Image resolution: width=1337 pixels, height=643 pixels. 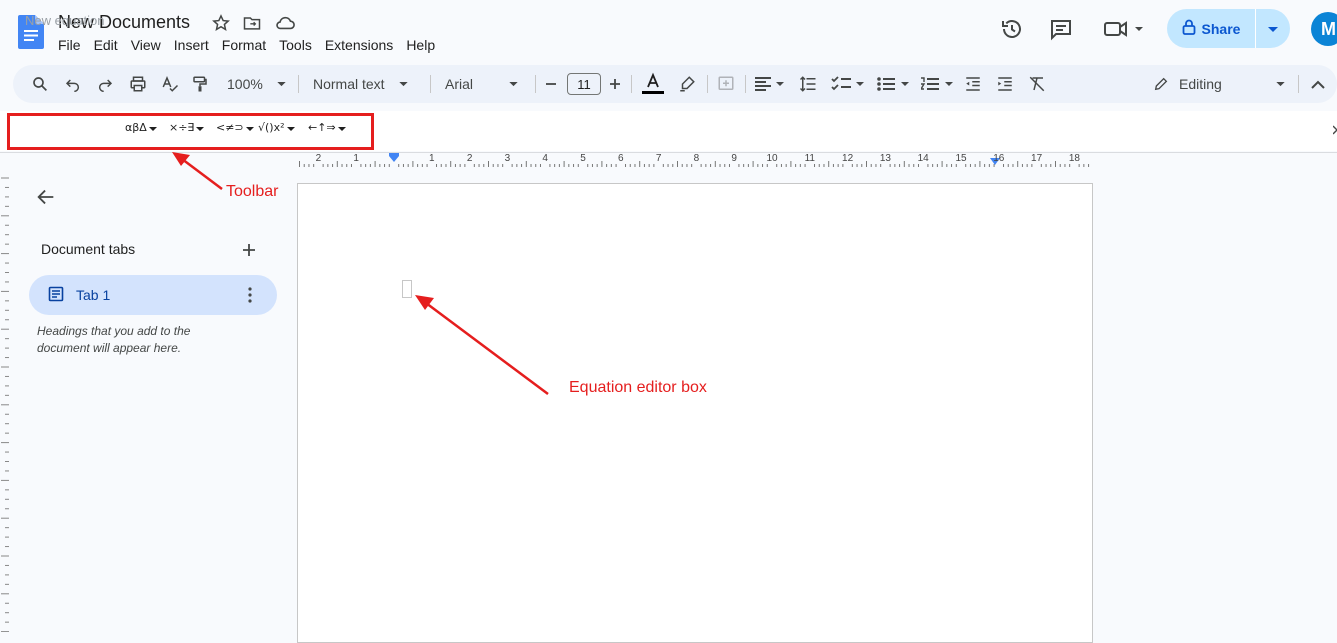 I want to click on ruler-label: 5, so click(x=583, y=158).